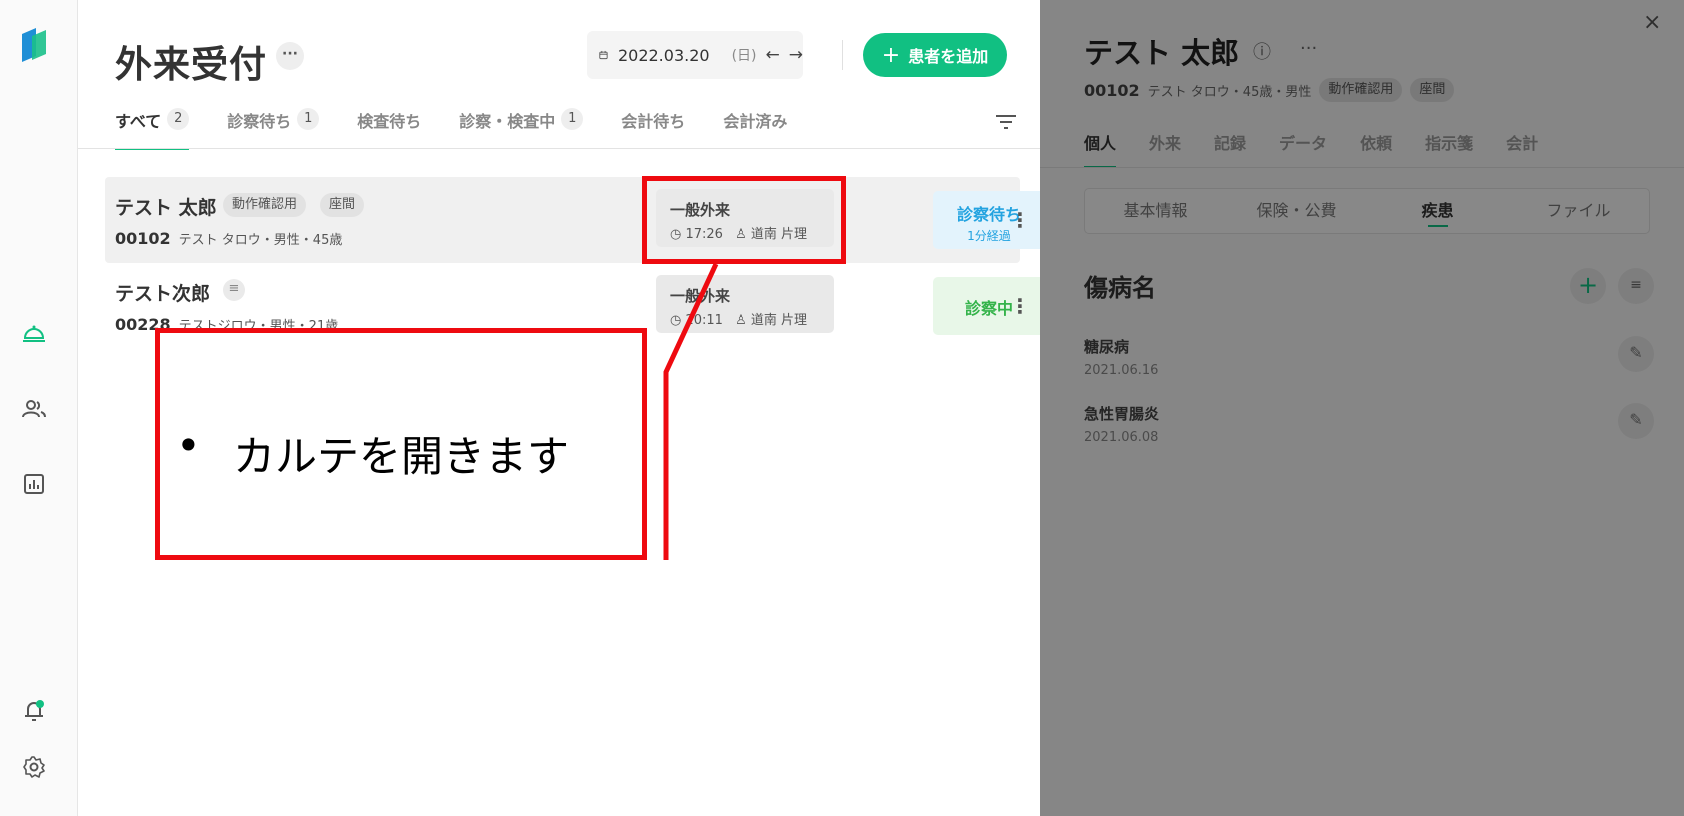 The image size is (1684, 816). I want to click on add-patient-button: + 患者を追加, so click(935, 55).